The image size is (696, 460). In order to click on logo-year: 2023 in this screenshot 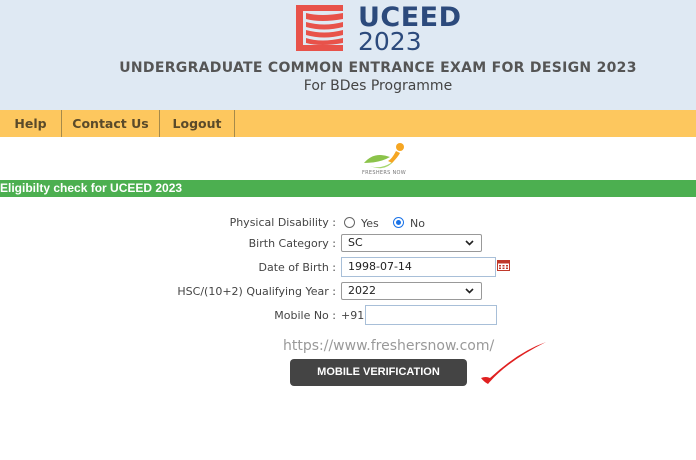, I will do `click(390, 41)`.